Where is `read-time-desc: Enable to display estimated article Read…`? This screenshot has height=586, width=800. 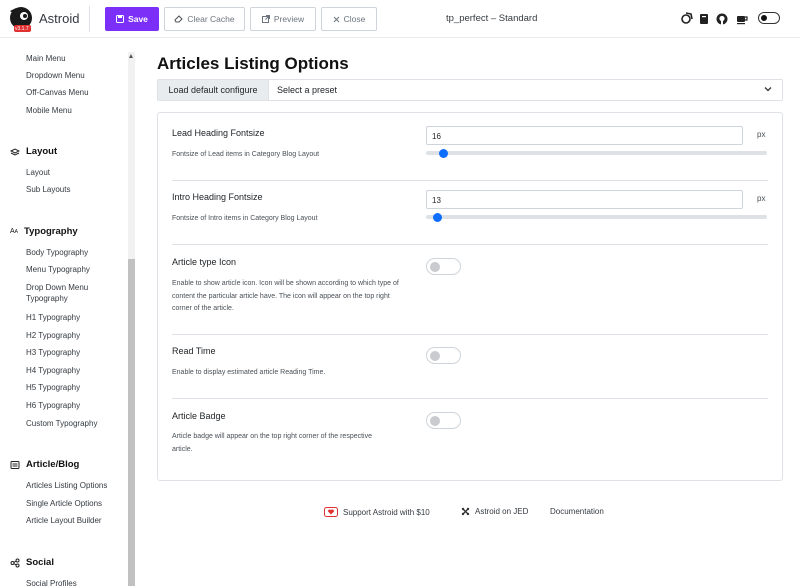
read-time-desc: Enable to display estimated article Read… is located at coordinates (249, 372).